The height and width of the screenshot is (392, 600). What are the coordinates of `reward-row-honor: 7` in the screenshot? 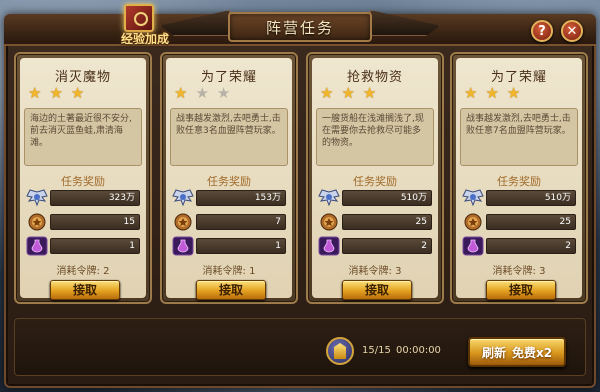 It's located at (229, 222).